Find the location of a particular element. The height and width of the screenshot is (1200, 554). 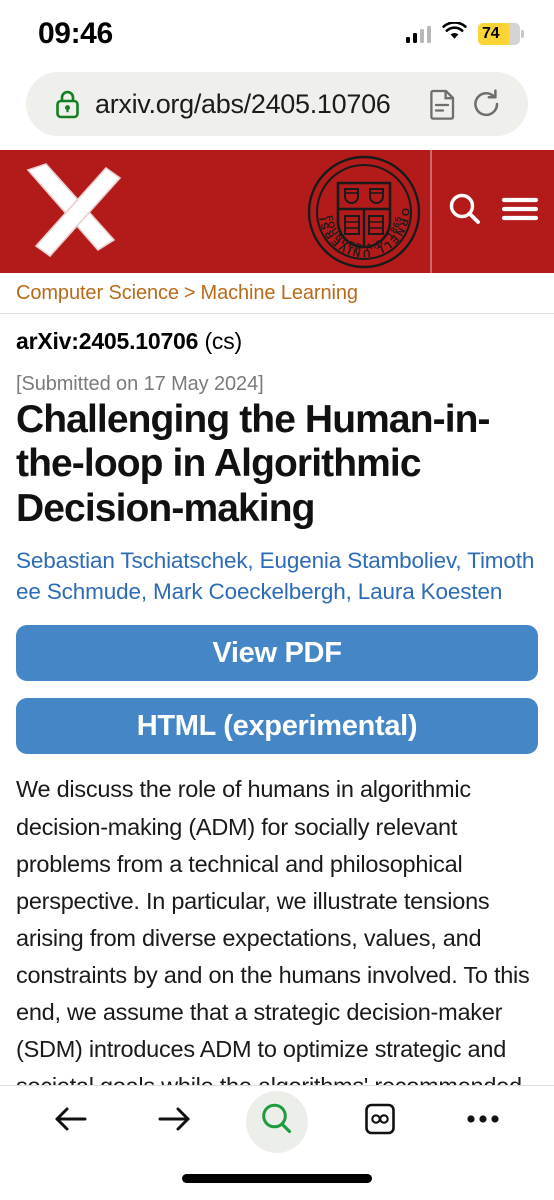

address-bar: arxiv.org/abs/2405.10706 is located at coordinates (277, 104).